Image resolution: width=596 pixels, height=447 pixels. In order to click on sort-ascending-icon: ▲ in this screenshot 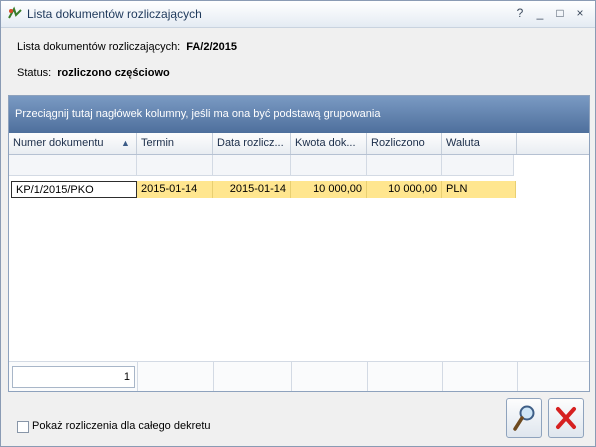, I will do `click(125, 143)`.